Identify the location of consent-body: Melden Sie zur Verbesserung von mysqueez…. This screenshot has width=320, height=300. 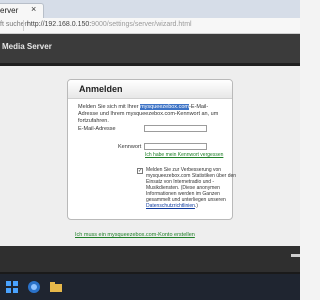
(191, 185).